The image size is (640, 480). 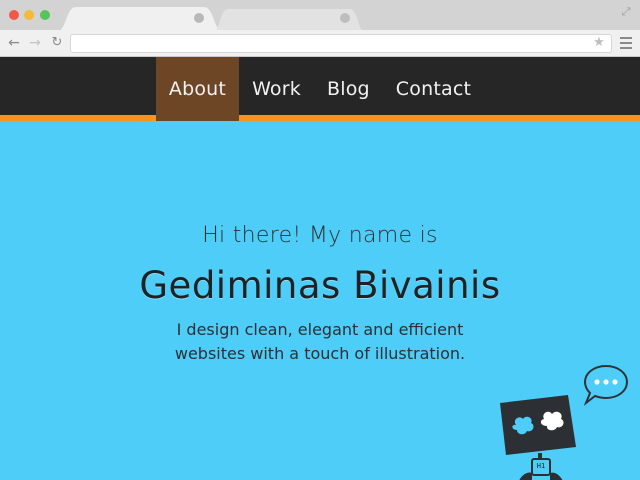 I want to click on nav-item-work: Work, so click(x=276, y=89).